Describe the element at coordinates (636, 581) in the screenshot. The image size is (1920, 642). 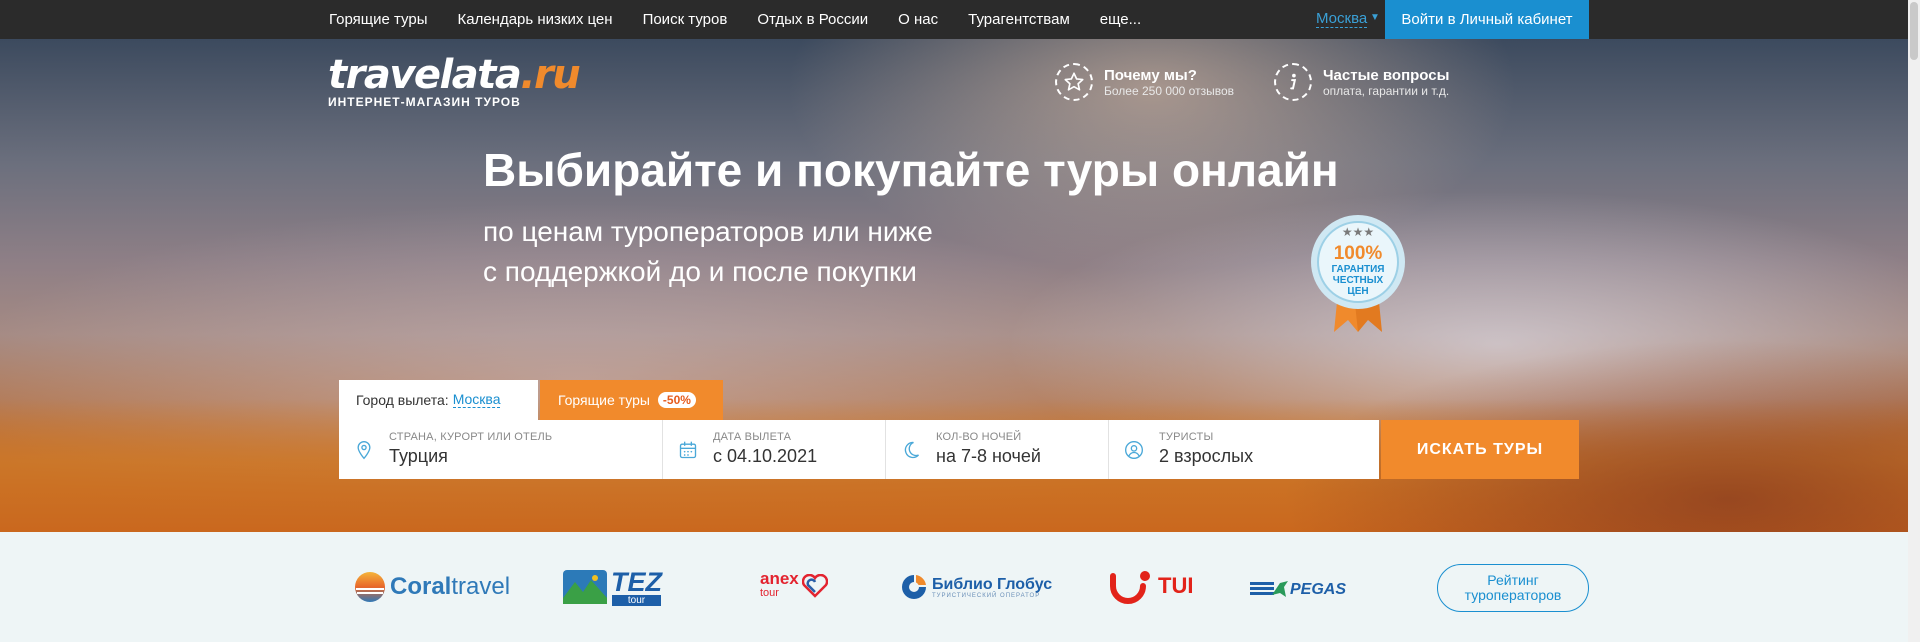
I see `tez-text: TEZ` at that location.